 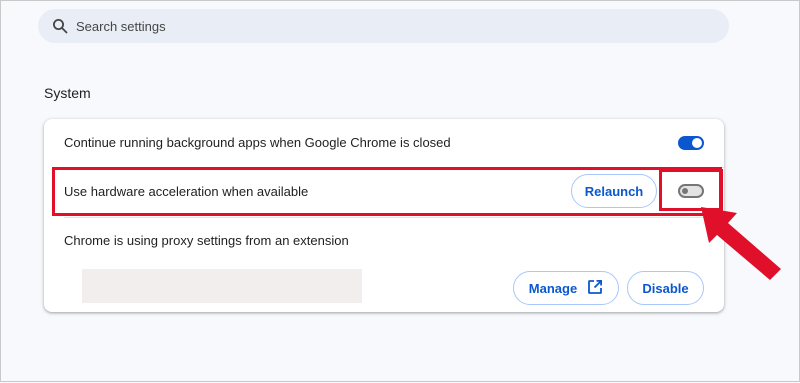 I want to click on redacted-block, so click(x=222, y=286).